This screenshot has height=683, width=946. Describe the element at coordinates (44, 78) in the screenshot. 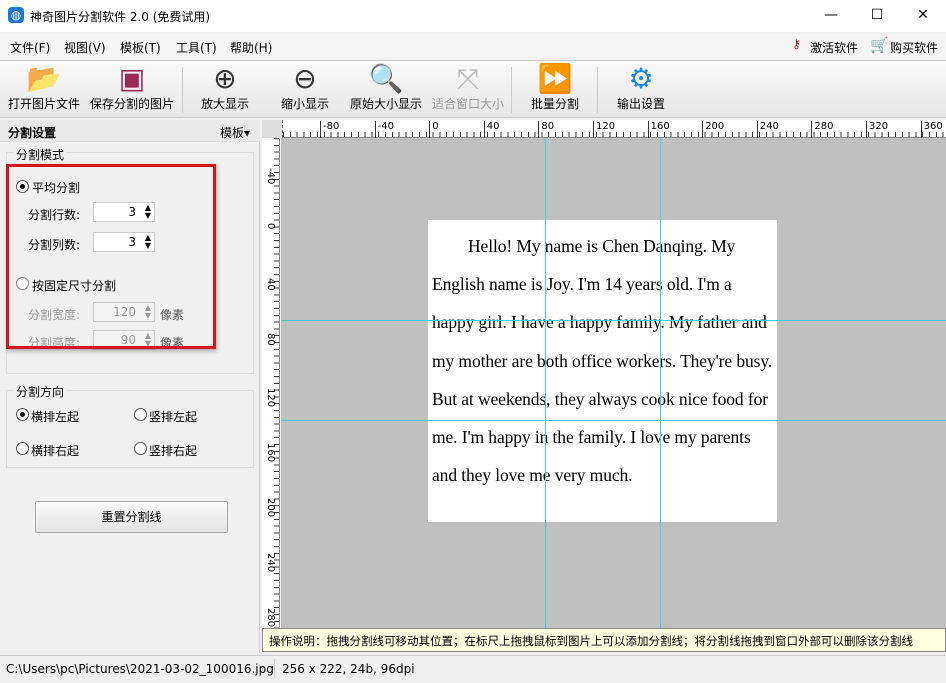

I see `open-folder-icon: 📂` at that location.